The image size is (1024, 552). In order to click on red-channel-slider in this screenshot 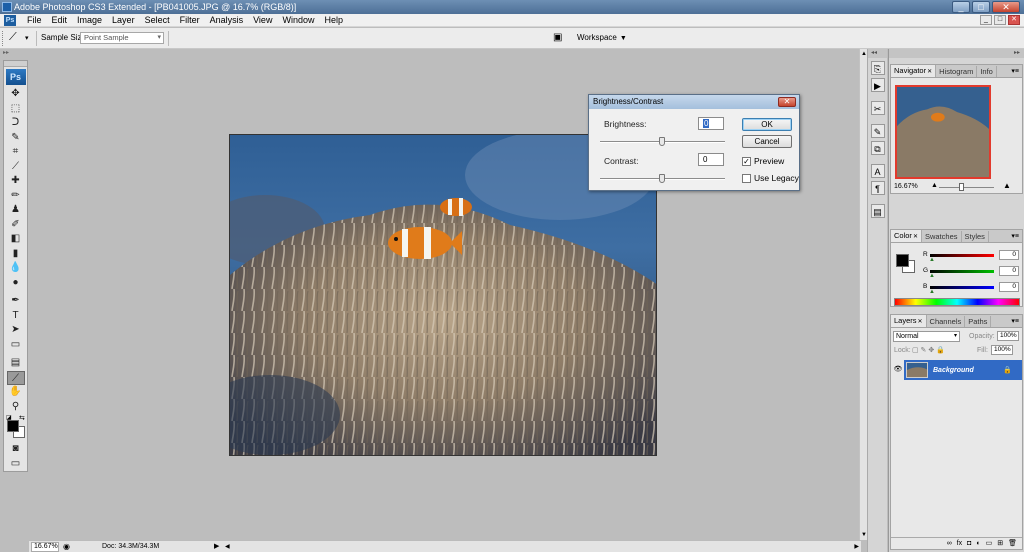, I will do `click(962, 255)`.